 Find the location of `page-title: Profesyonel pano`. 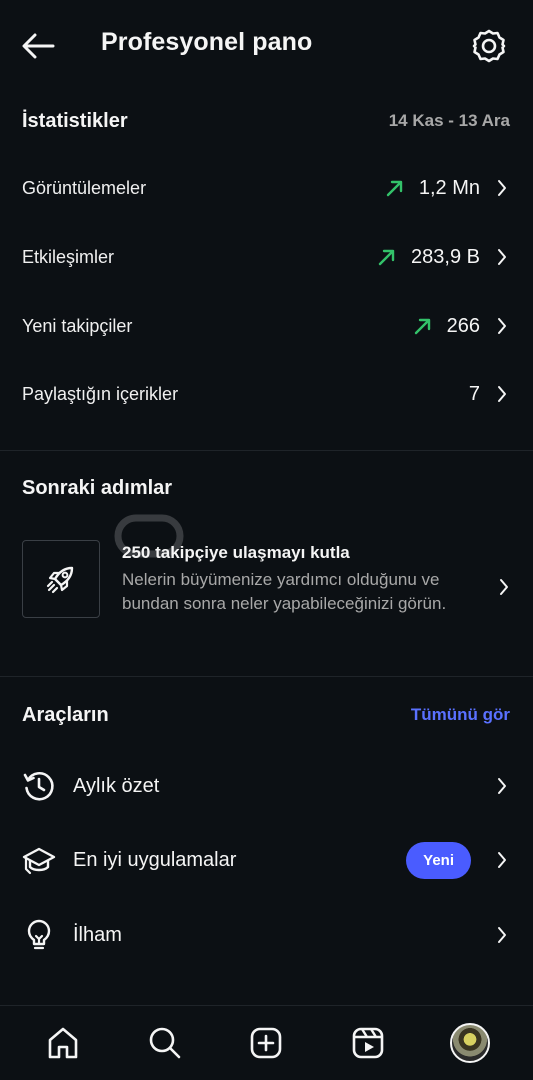

page-title: Profesyonel pano is located at coordinates (207, 42).